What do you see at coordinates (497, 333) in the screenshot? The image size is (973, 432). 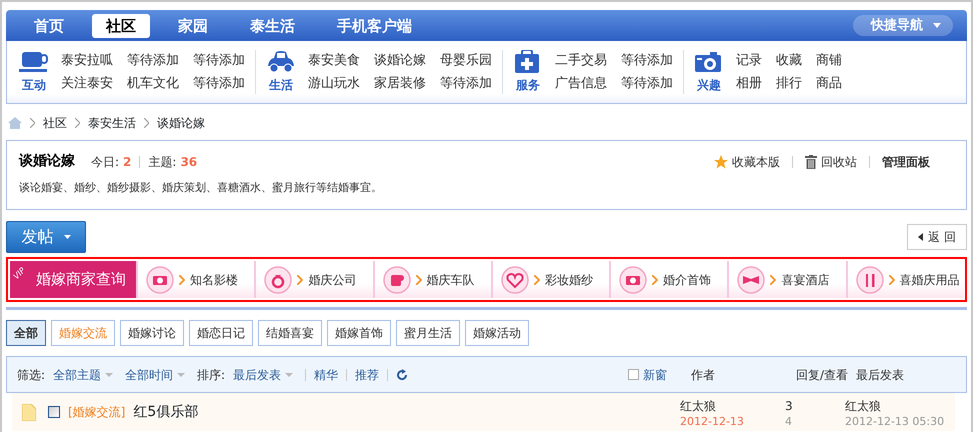 I see `category-tab: 婚嫁活动` at bounding box center [497, 333].